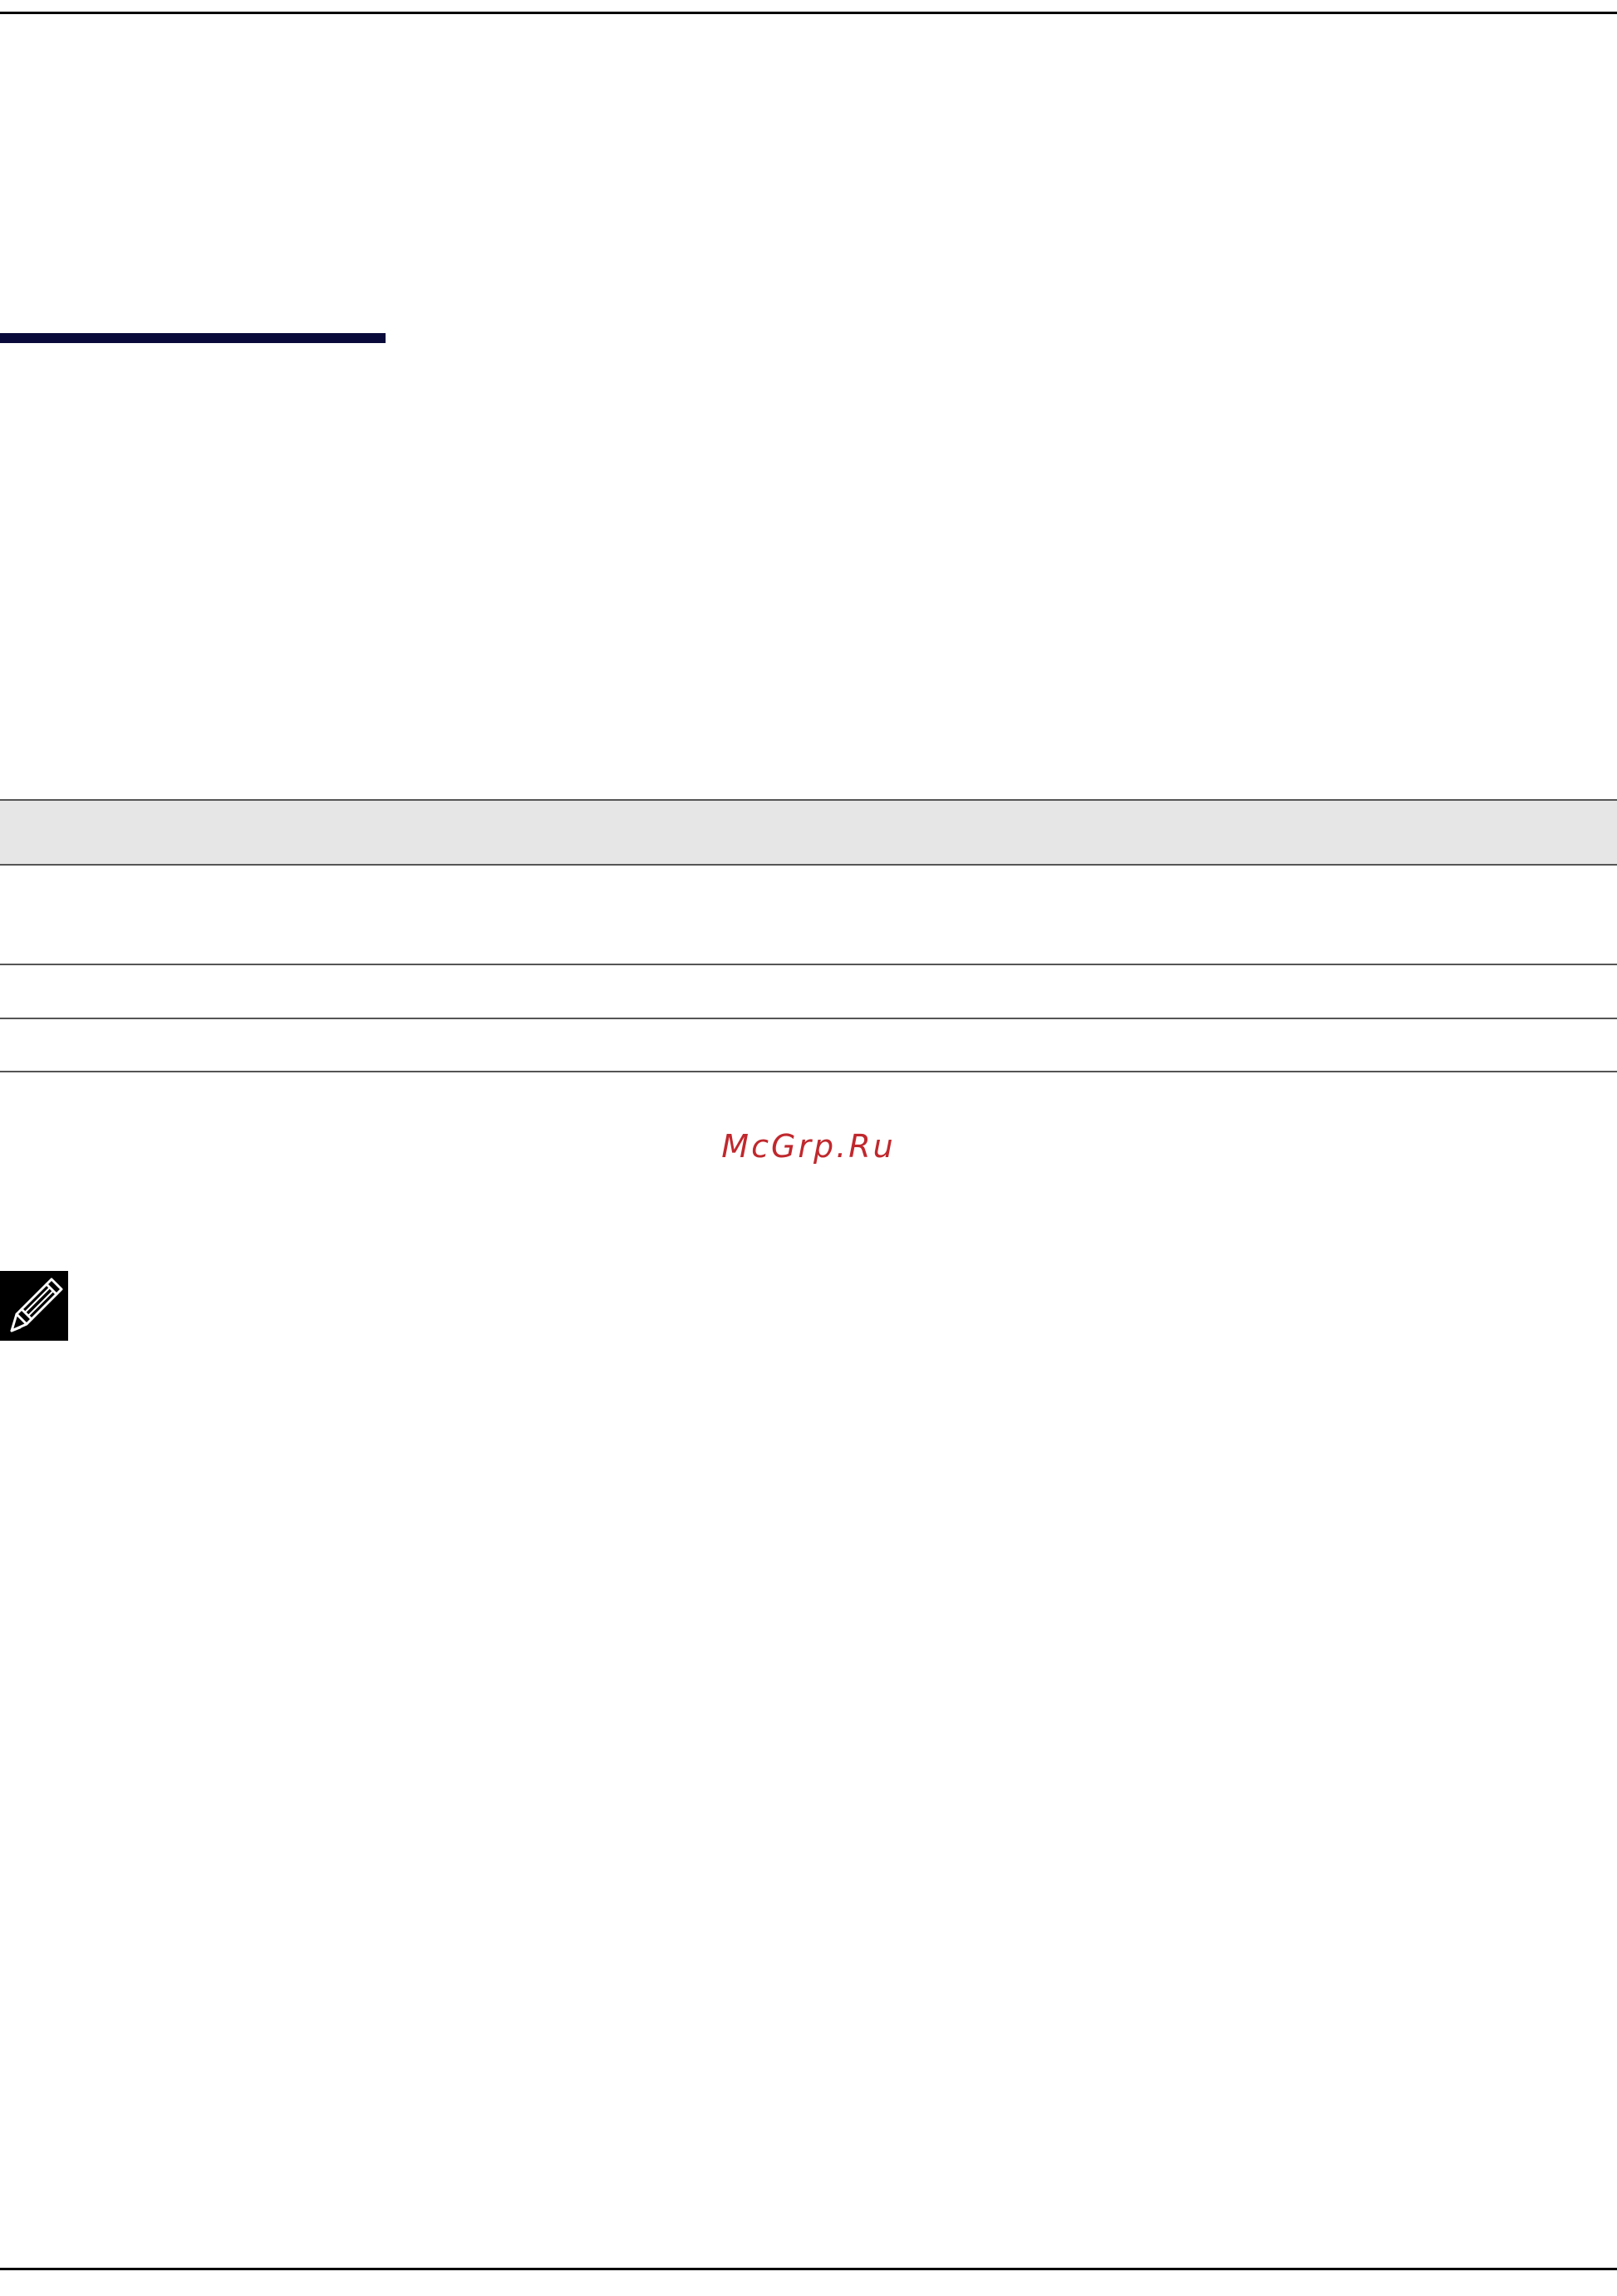 The height and width of the screenshot is (2296, 1617). What do you see at coordinates (809, 832) in the screenshot?
I see `table-header` at bounding box center [809, 832].